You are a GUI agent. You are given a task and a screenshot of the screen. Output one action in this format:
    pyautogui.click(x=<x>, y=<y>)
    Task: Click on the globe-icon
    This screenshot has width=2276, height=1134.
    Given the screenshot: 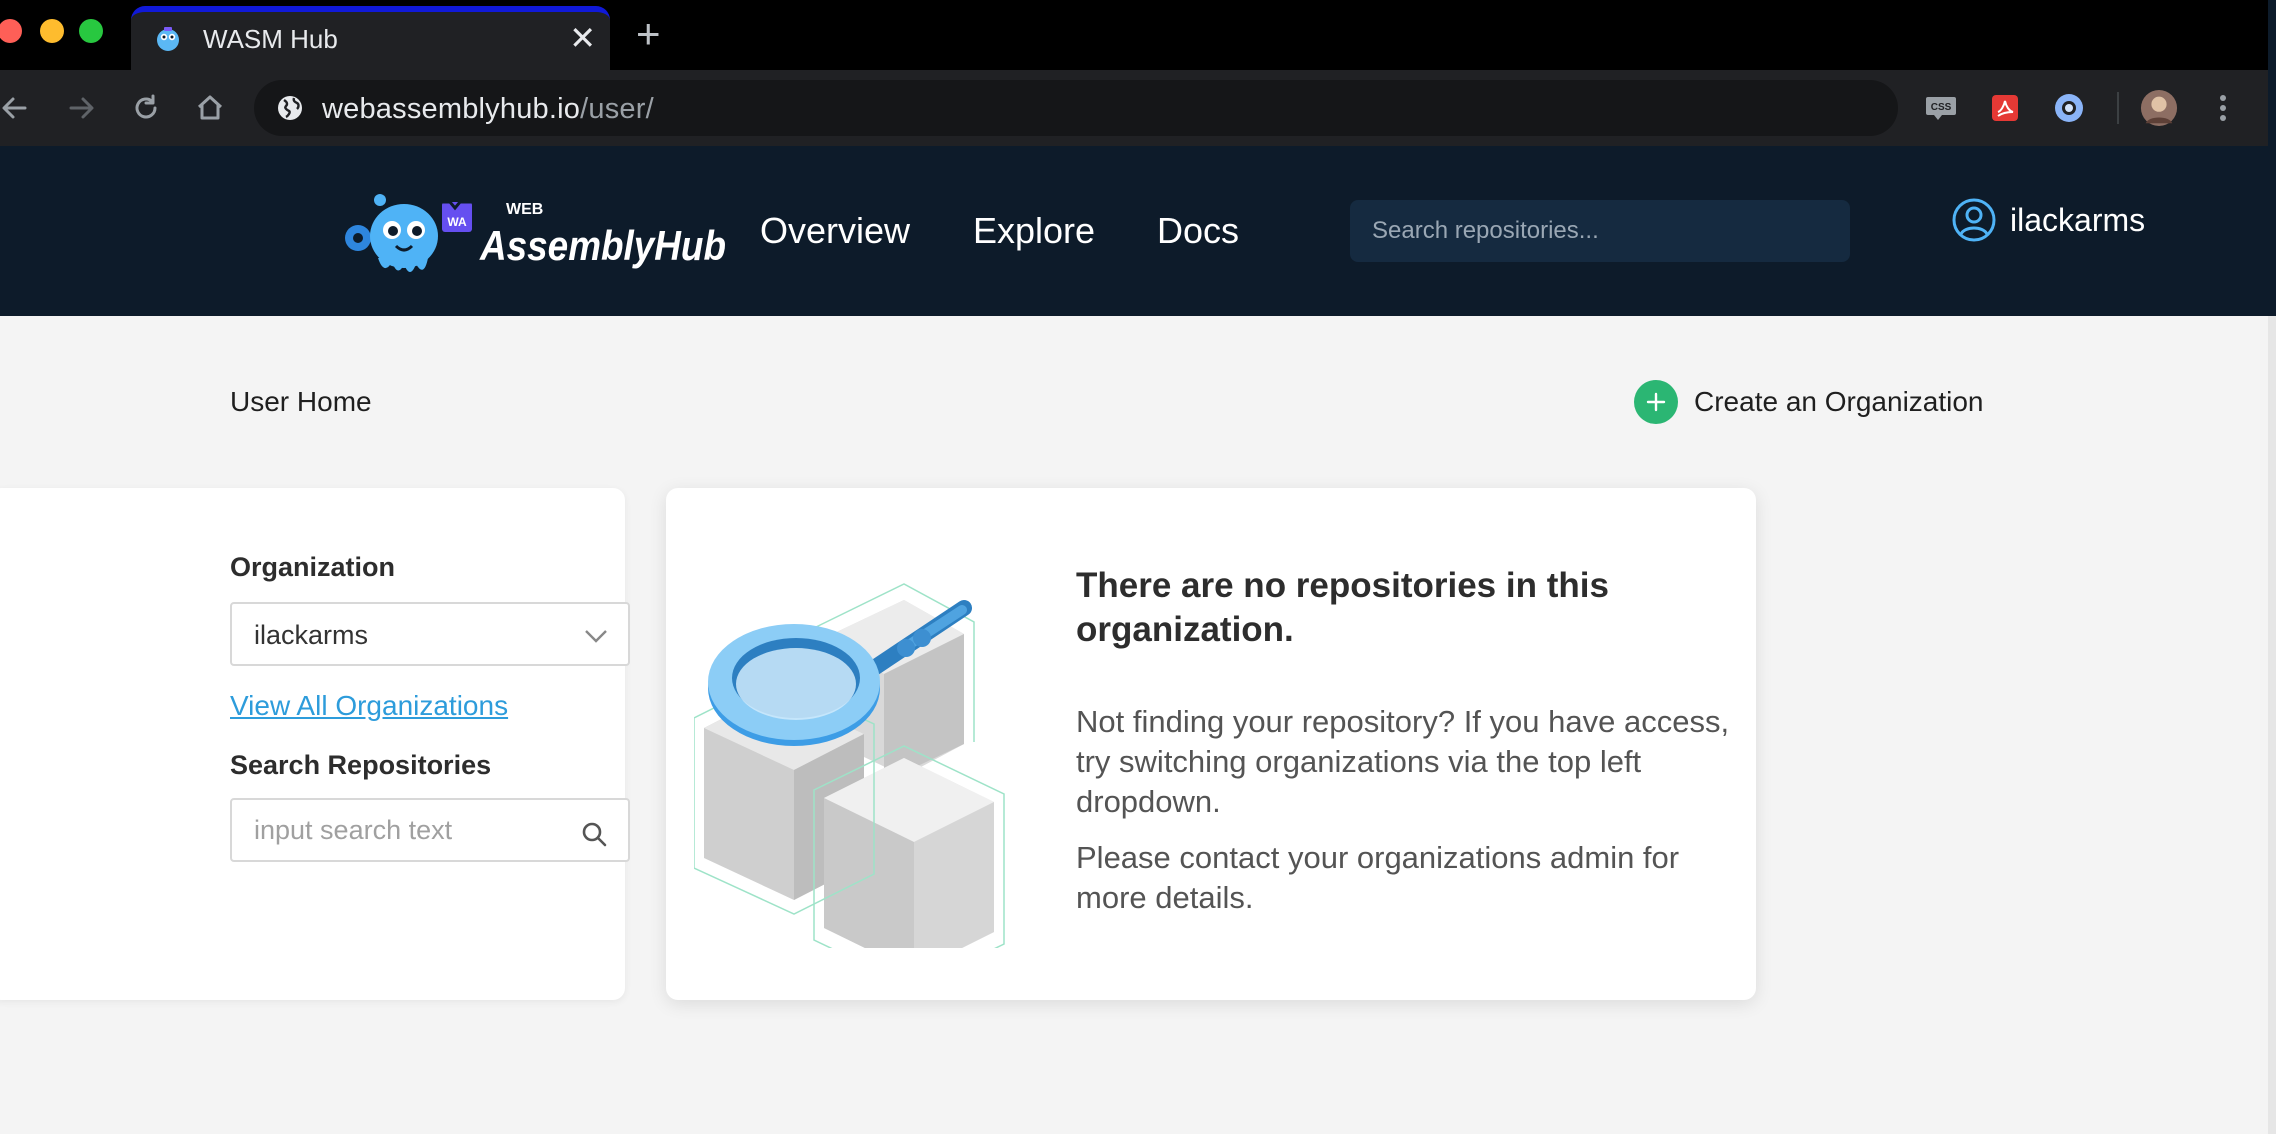 What is the action you would take?
    pyautogui.click(x=290, y=108)
    